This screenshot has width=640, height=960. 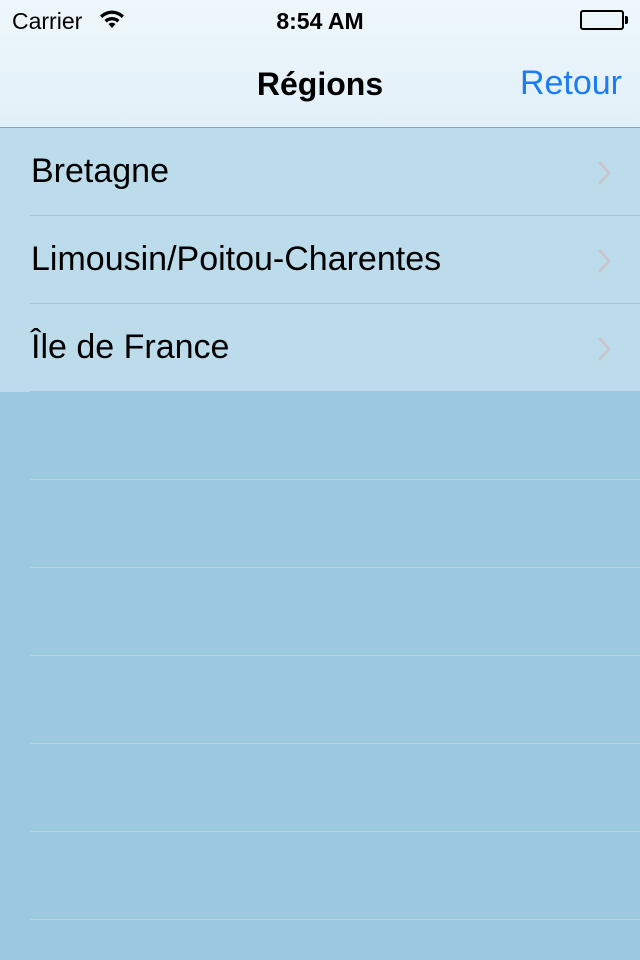 I want to click on row-label: Bretagne, so click(x=100, y=171).